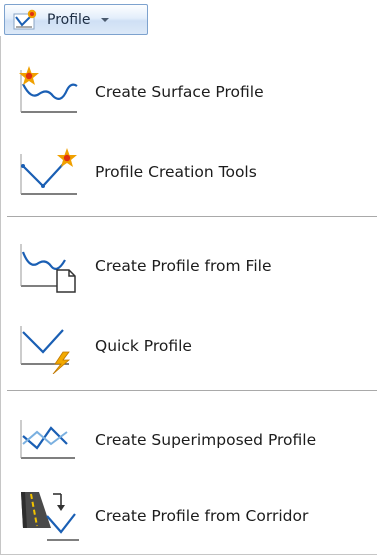  I want to click on create-surface-profile-icon, so click(50, 92).